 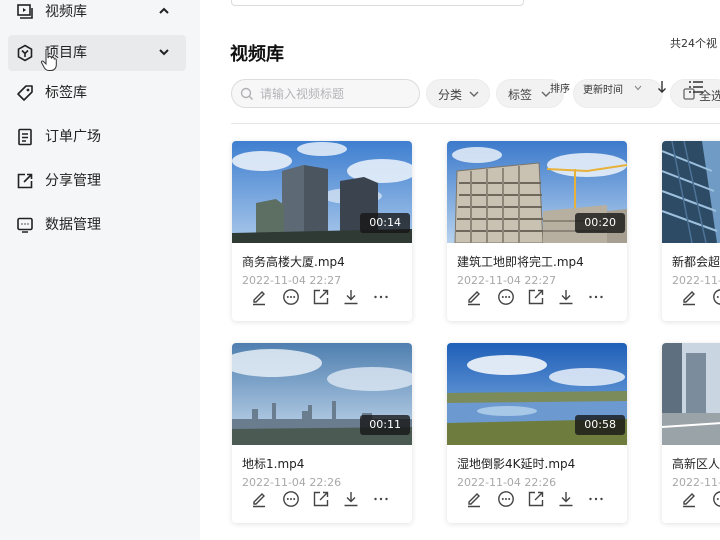 I want to click on sidebar-item-label: 分享管理, so click(x=73, y=181).